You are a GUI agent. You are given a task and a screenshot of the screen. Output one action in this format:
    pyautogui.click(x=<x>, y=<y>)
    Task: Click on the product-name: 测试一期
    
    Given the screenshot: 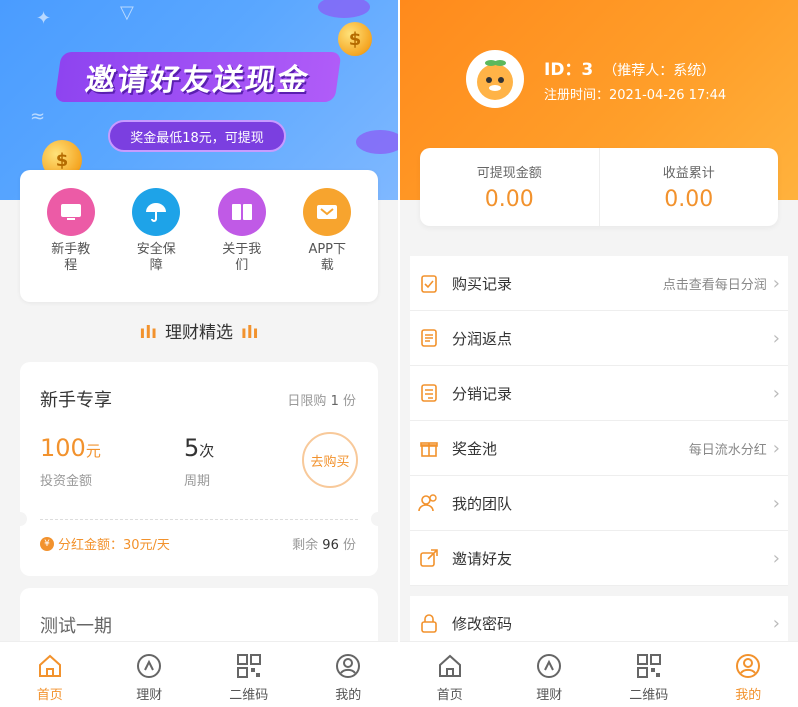 What is the action you would take?
    pyautogui.click(x=76, y=626)
    